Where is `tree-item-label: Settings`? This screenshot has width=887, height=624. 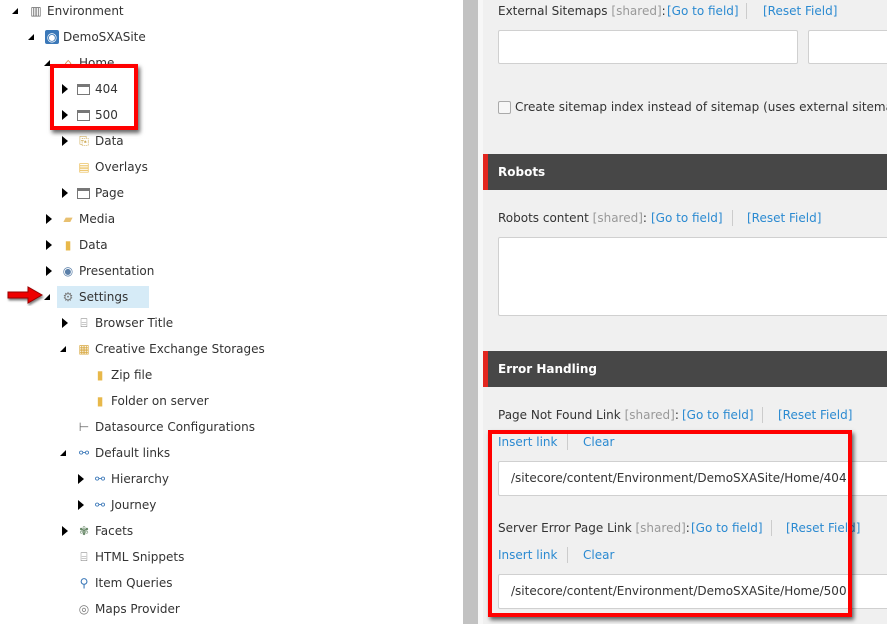 tree-item-label: Settings is located at coordinates (104, 297).